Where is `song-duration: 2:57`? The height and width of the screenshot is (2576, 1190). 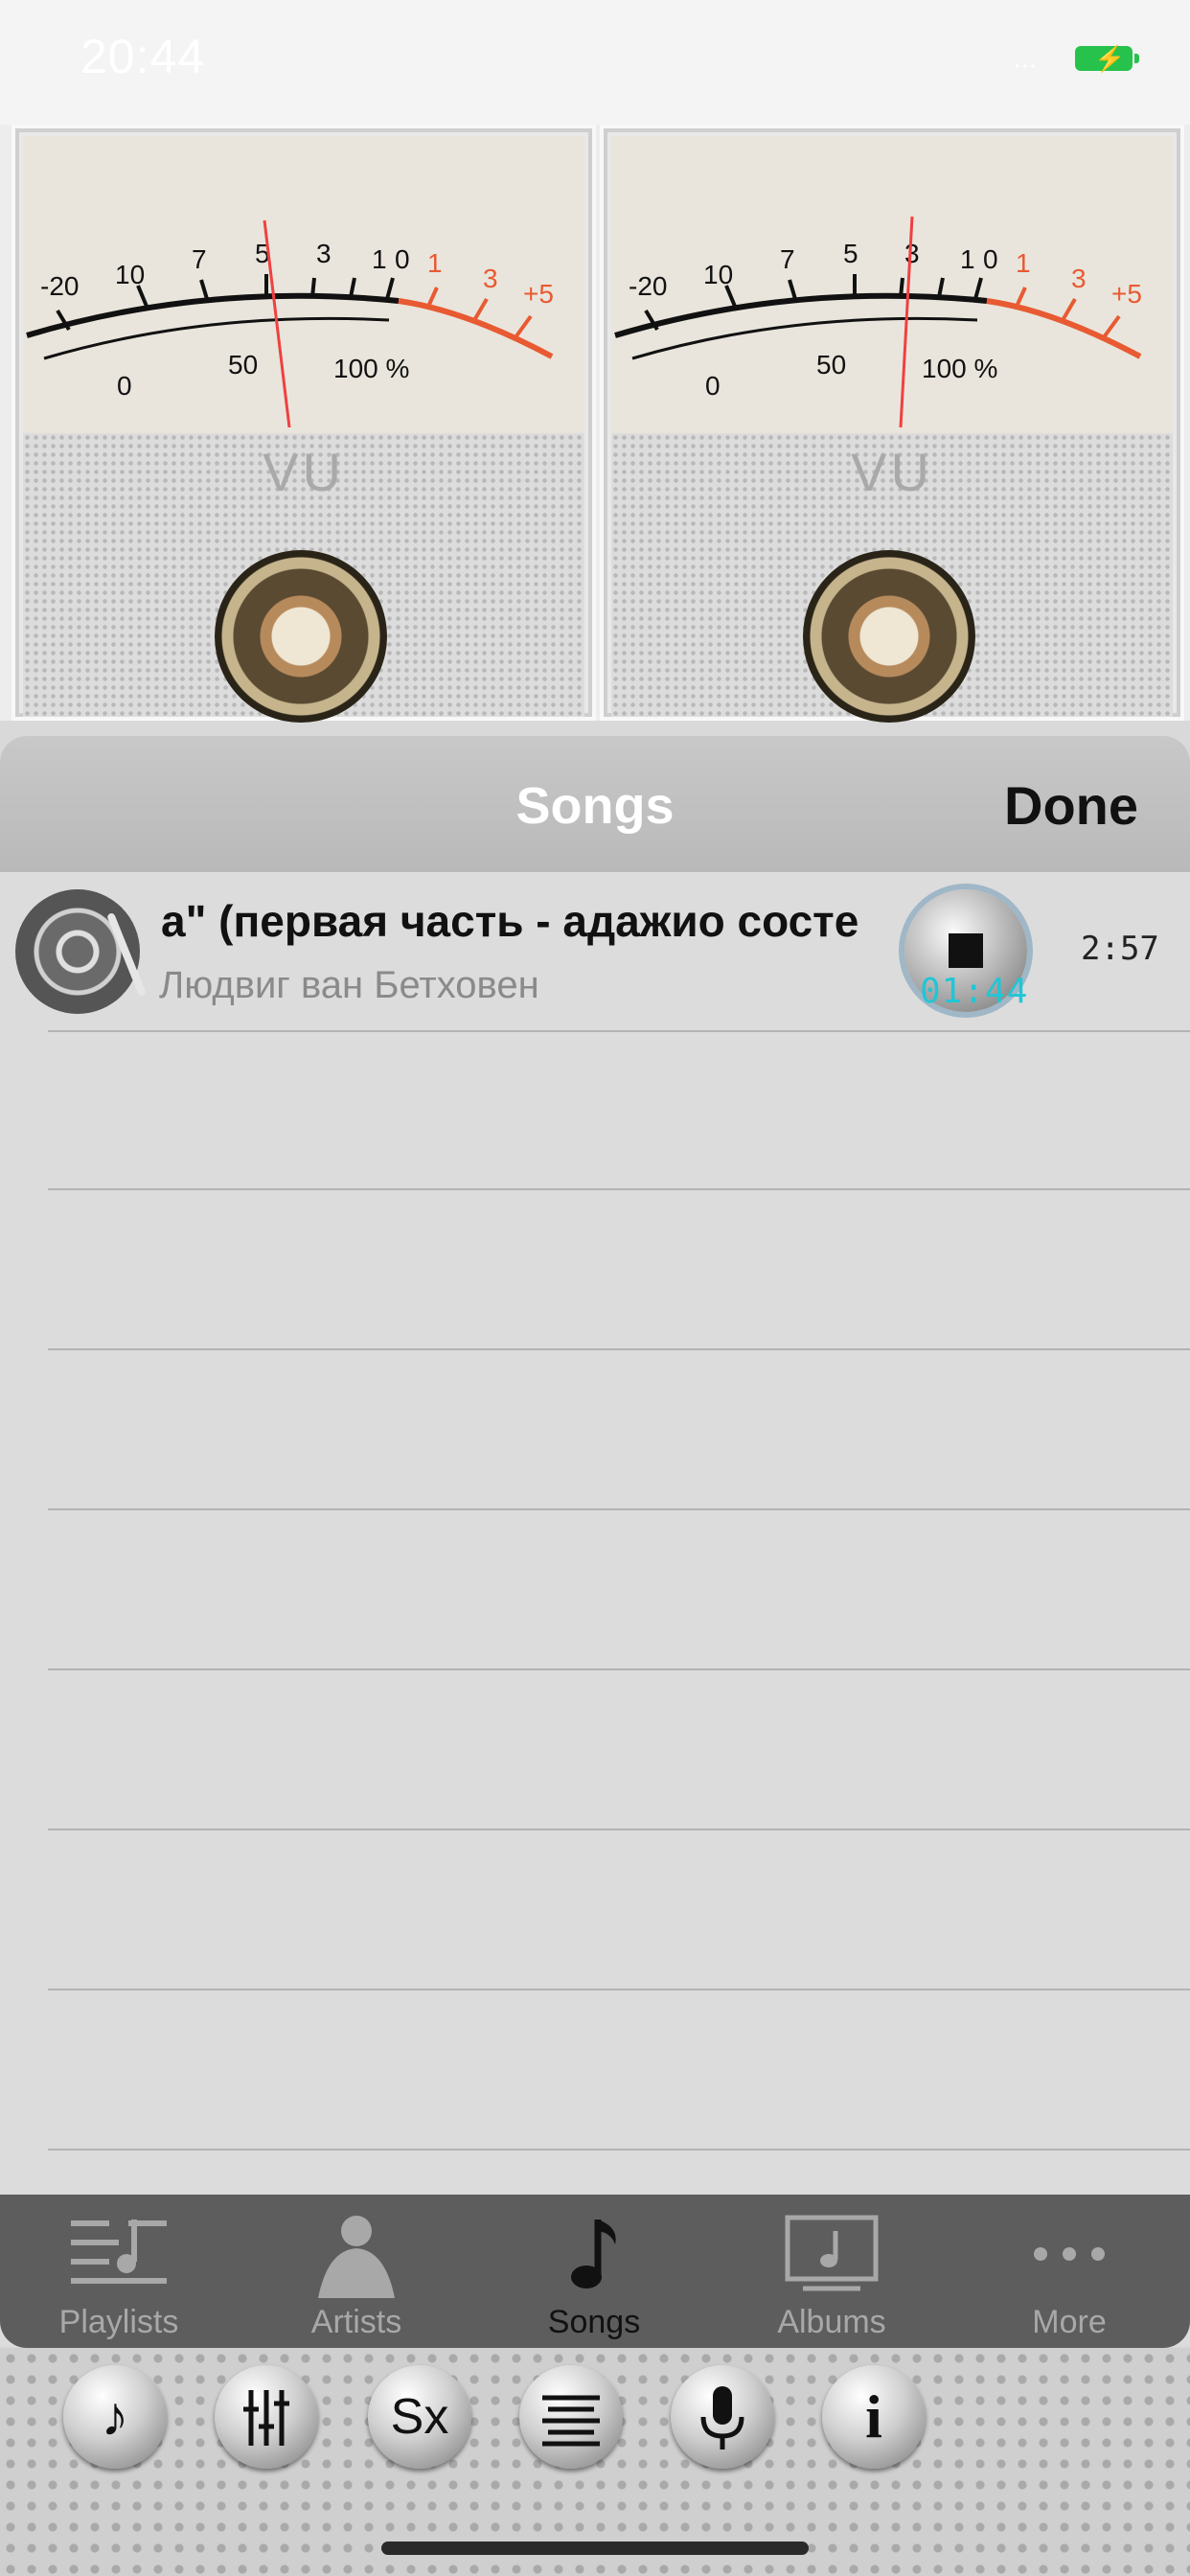 song-duration: 2:57 is located at coordinates (1120, 949).